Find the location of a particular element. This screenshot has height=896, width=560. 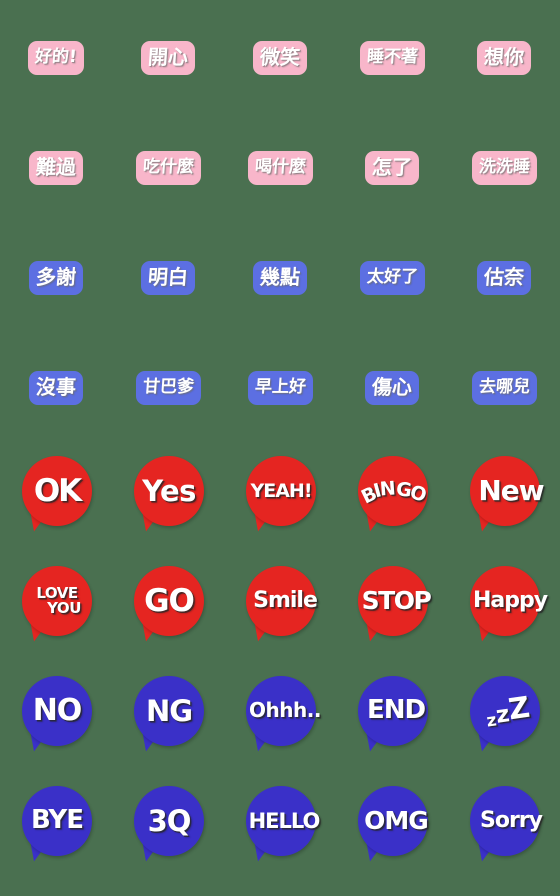

sticker-zzz: zzZ is located at coordinates (504, 718).